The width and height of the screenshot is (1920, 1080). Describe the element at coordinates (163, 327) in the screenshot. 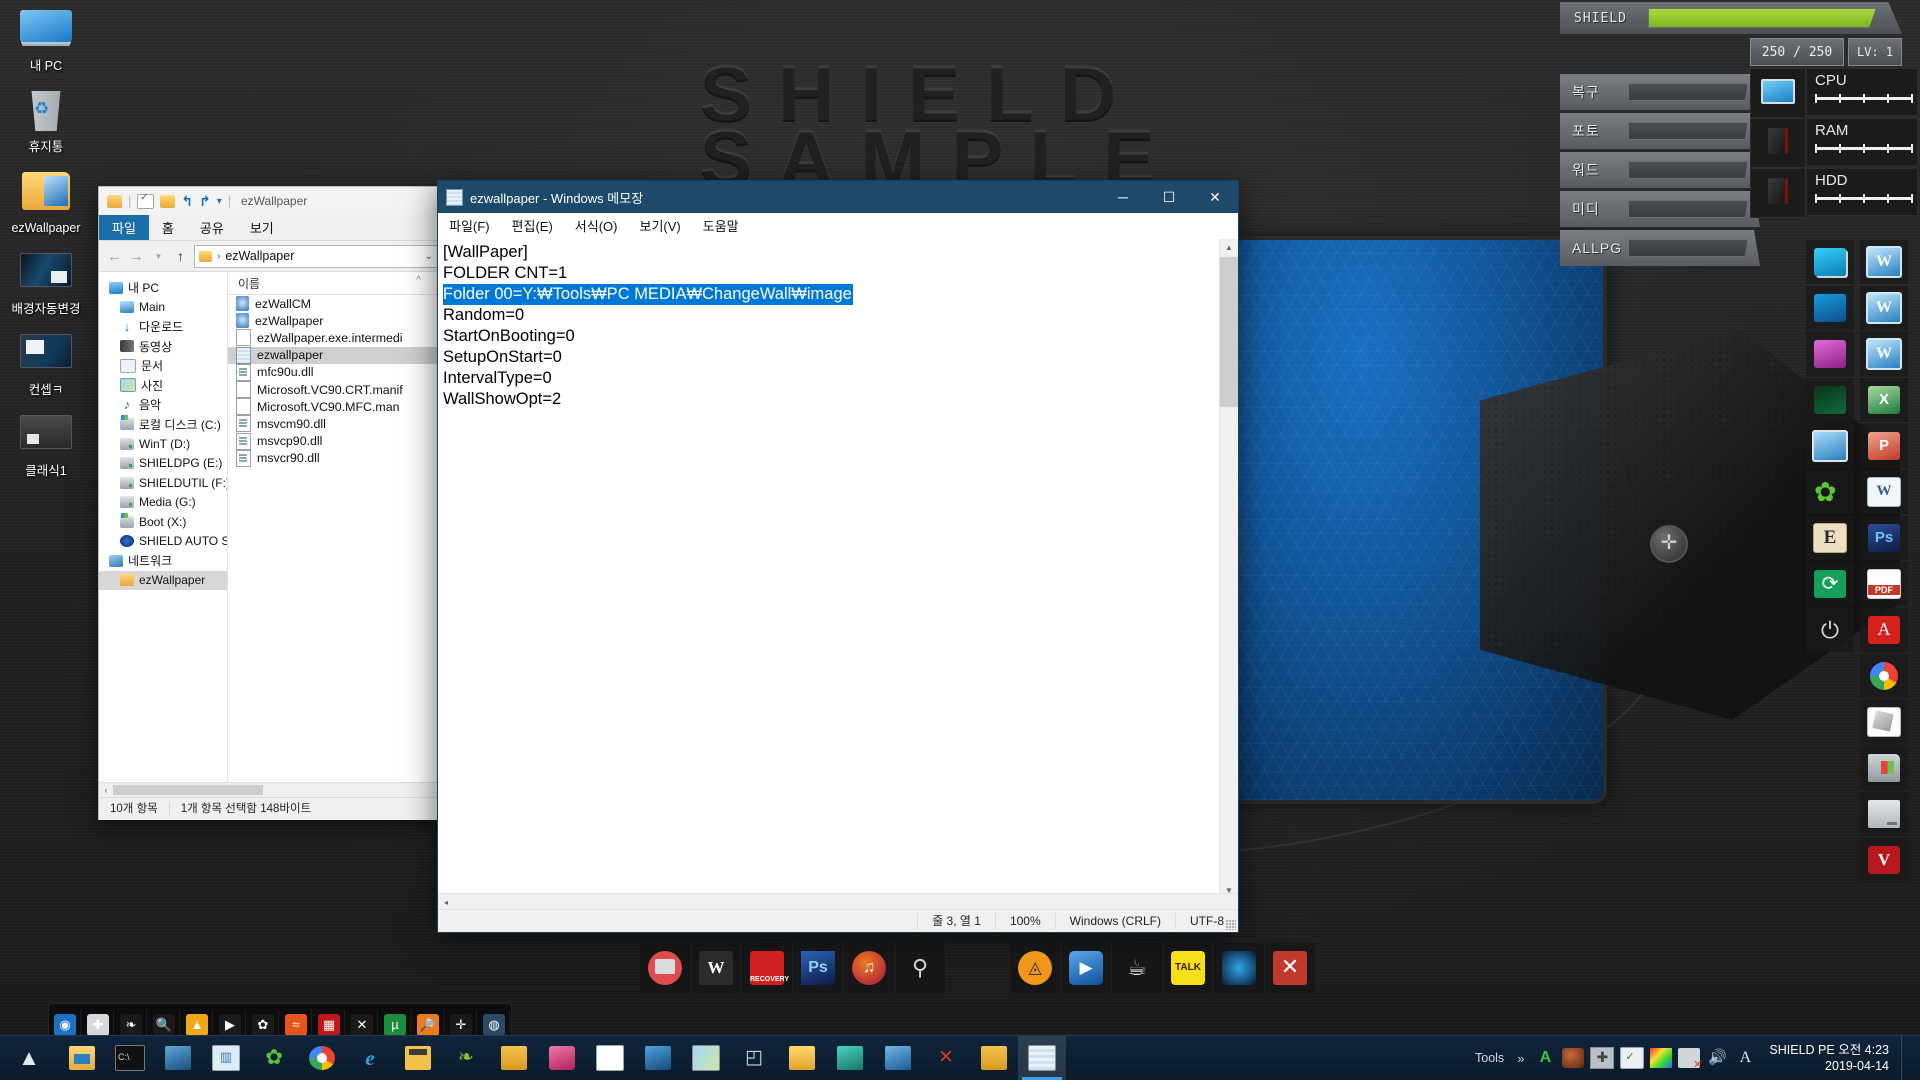

I see `nav-item-: ↓ 다운로드` at that location.